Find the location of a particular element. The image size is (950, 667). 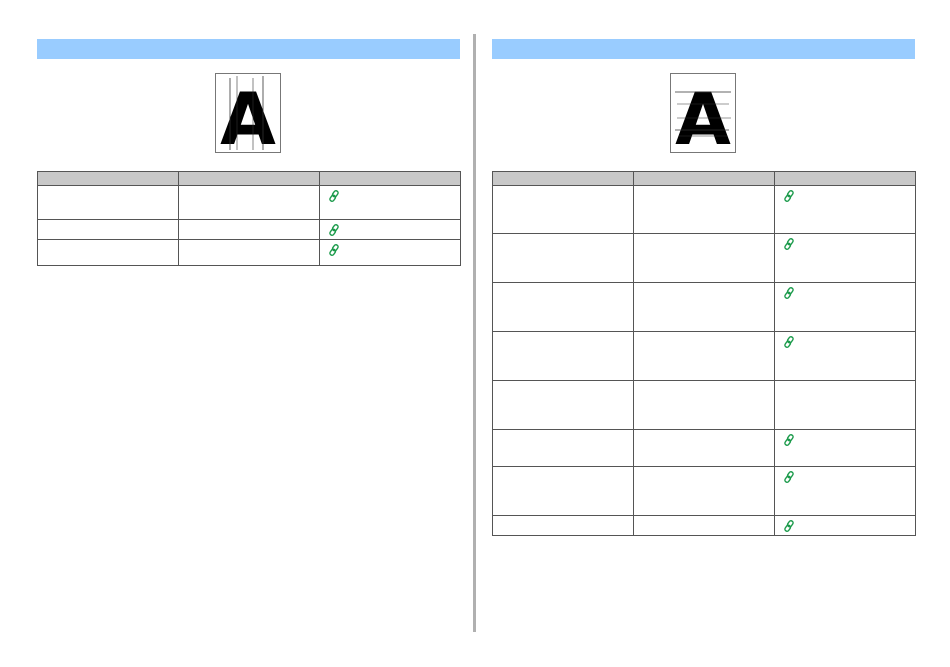

column-divider is located at coordinates (474, 333).